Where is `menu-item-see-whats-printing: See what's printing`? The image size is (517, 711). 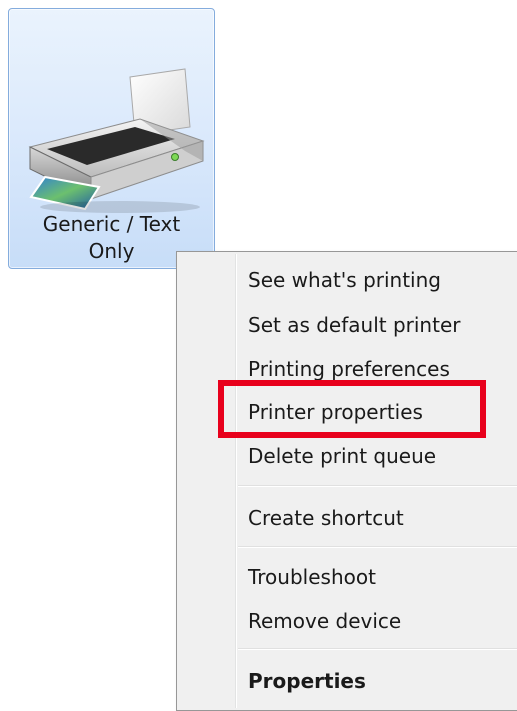 menu-item-see-whats-printing: See what's printing is located at coordinates (344, 280).